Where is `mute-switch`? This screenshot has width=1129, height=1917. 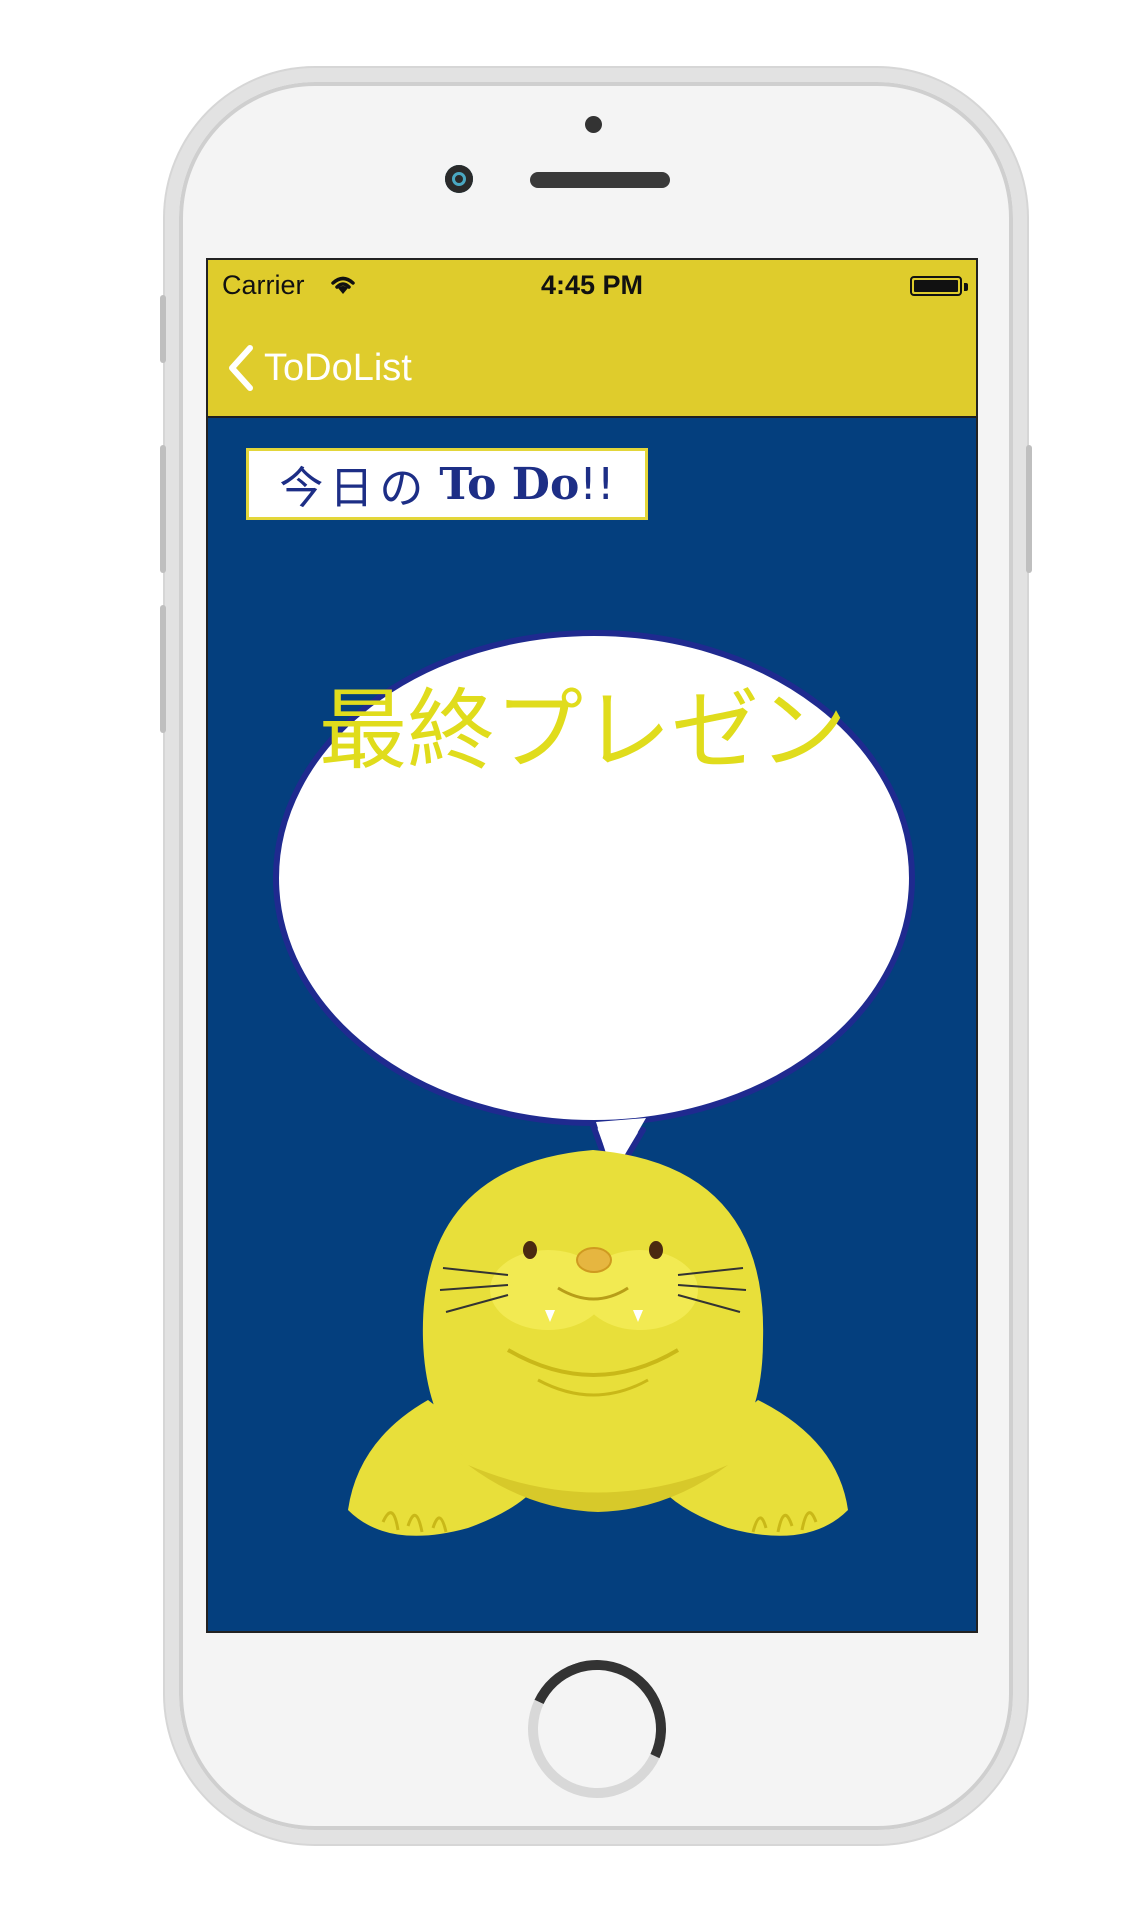
mute-switch is located at coordinates (163, 329).